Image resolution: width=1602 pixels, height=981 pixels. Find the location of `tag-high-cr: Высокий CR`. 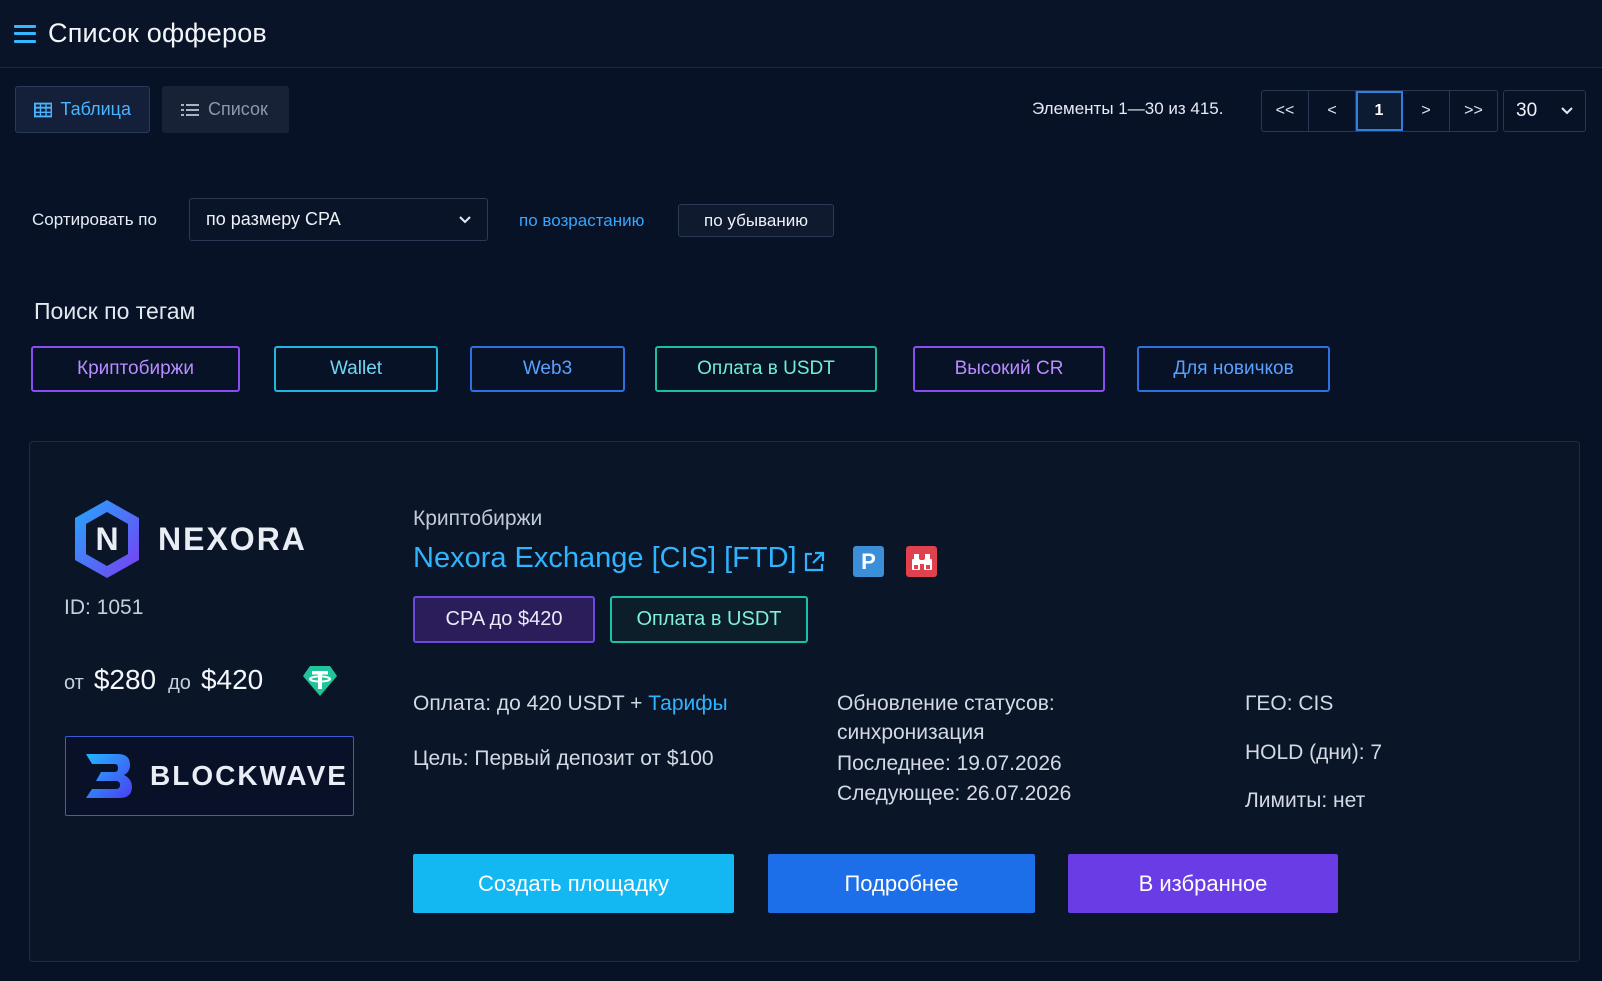

tag-high-cr: Высокий CR is located at coordinates (1009, 369).